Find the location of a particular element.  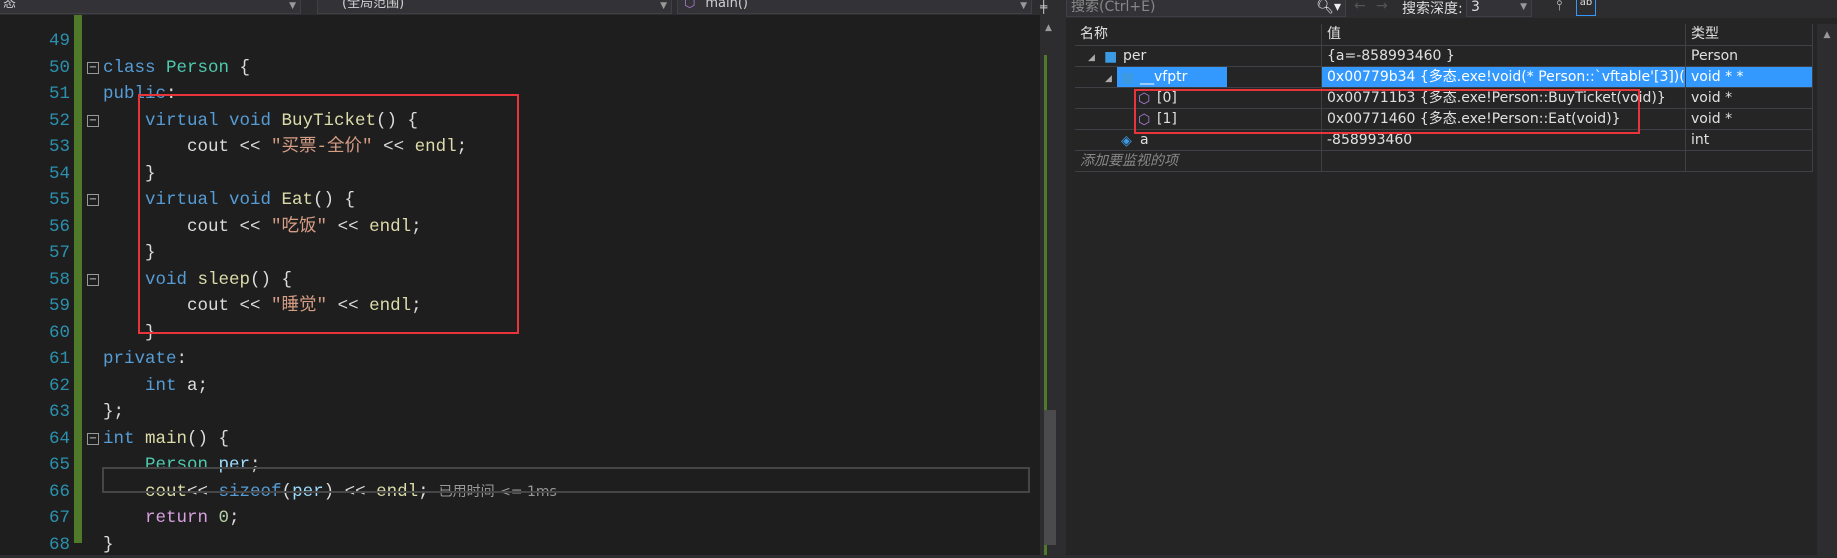

pin-icon: ⫯ is located at coordinates (1559, 7).